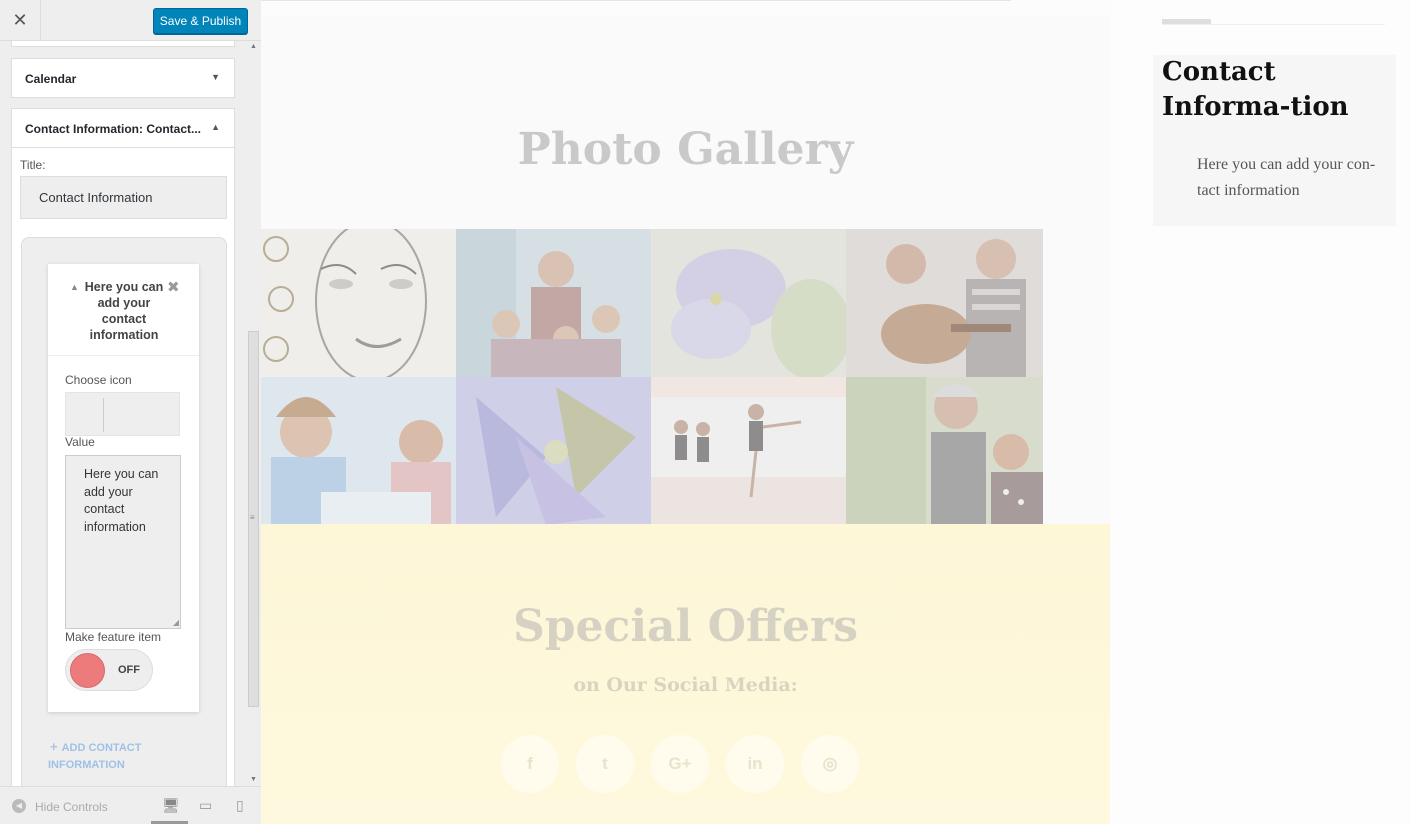 This screenshot has height=824, width=1411. What do you see at coordinates (171, 805) in the screenshot?
I see `desktop-preview-icon: 🖥` at bounding box center [171, 805].